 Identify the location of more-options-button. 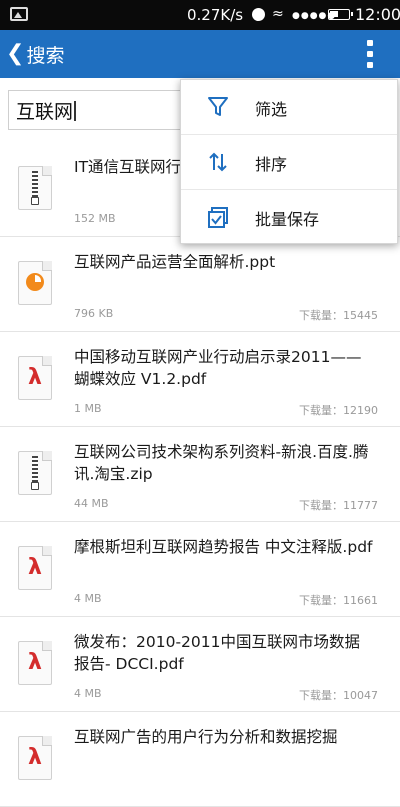
(370, 54).